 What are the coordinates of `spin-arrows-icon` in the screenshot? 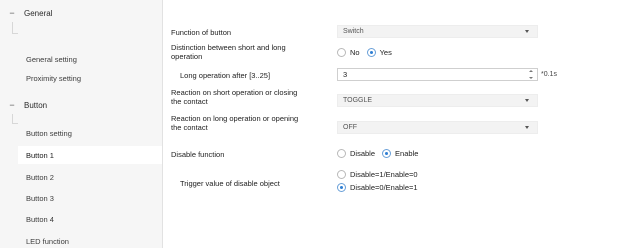 It's located at (531, 74).